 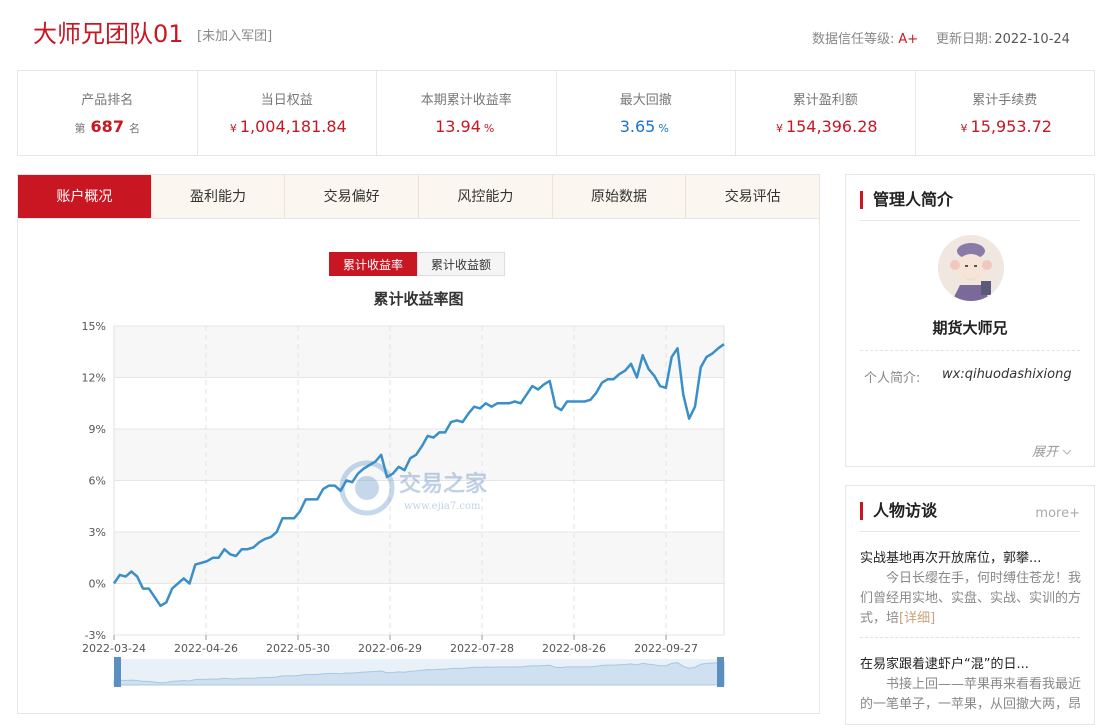 I want to click on credit-label: 数据信任等级:, so click(x=853, y=39).